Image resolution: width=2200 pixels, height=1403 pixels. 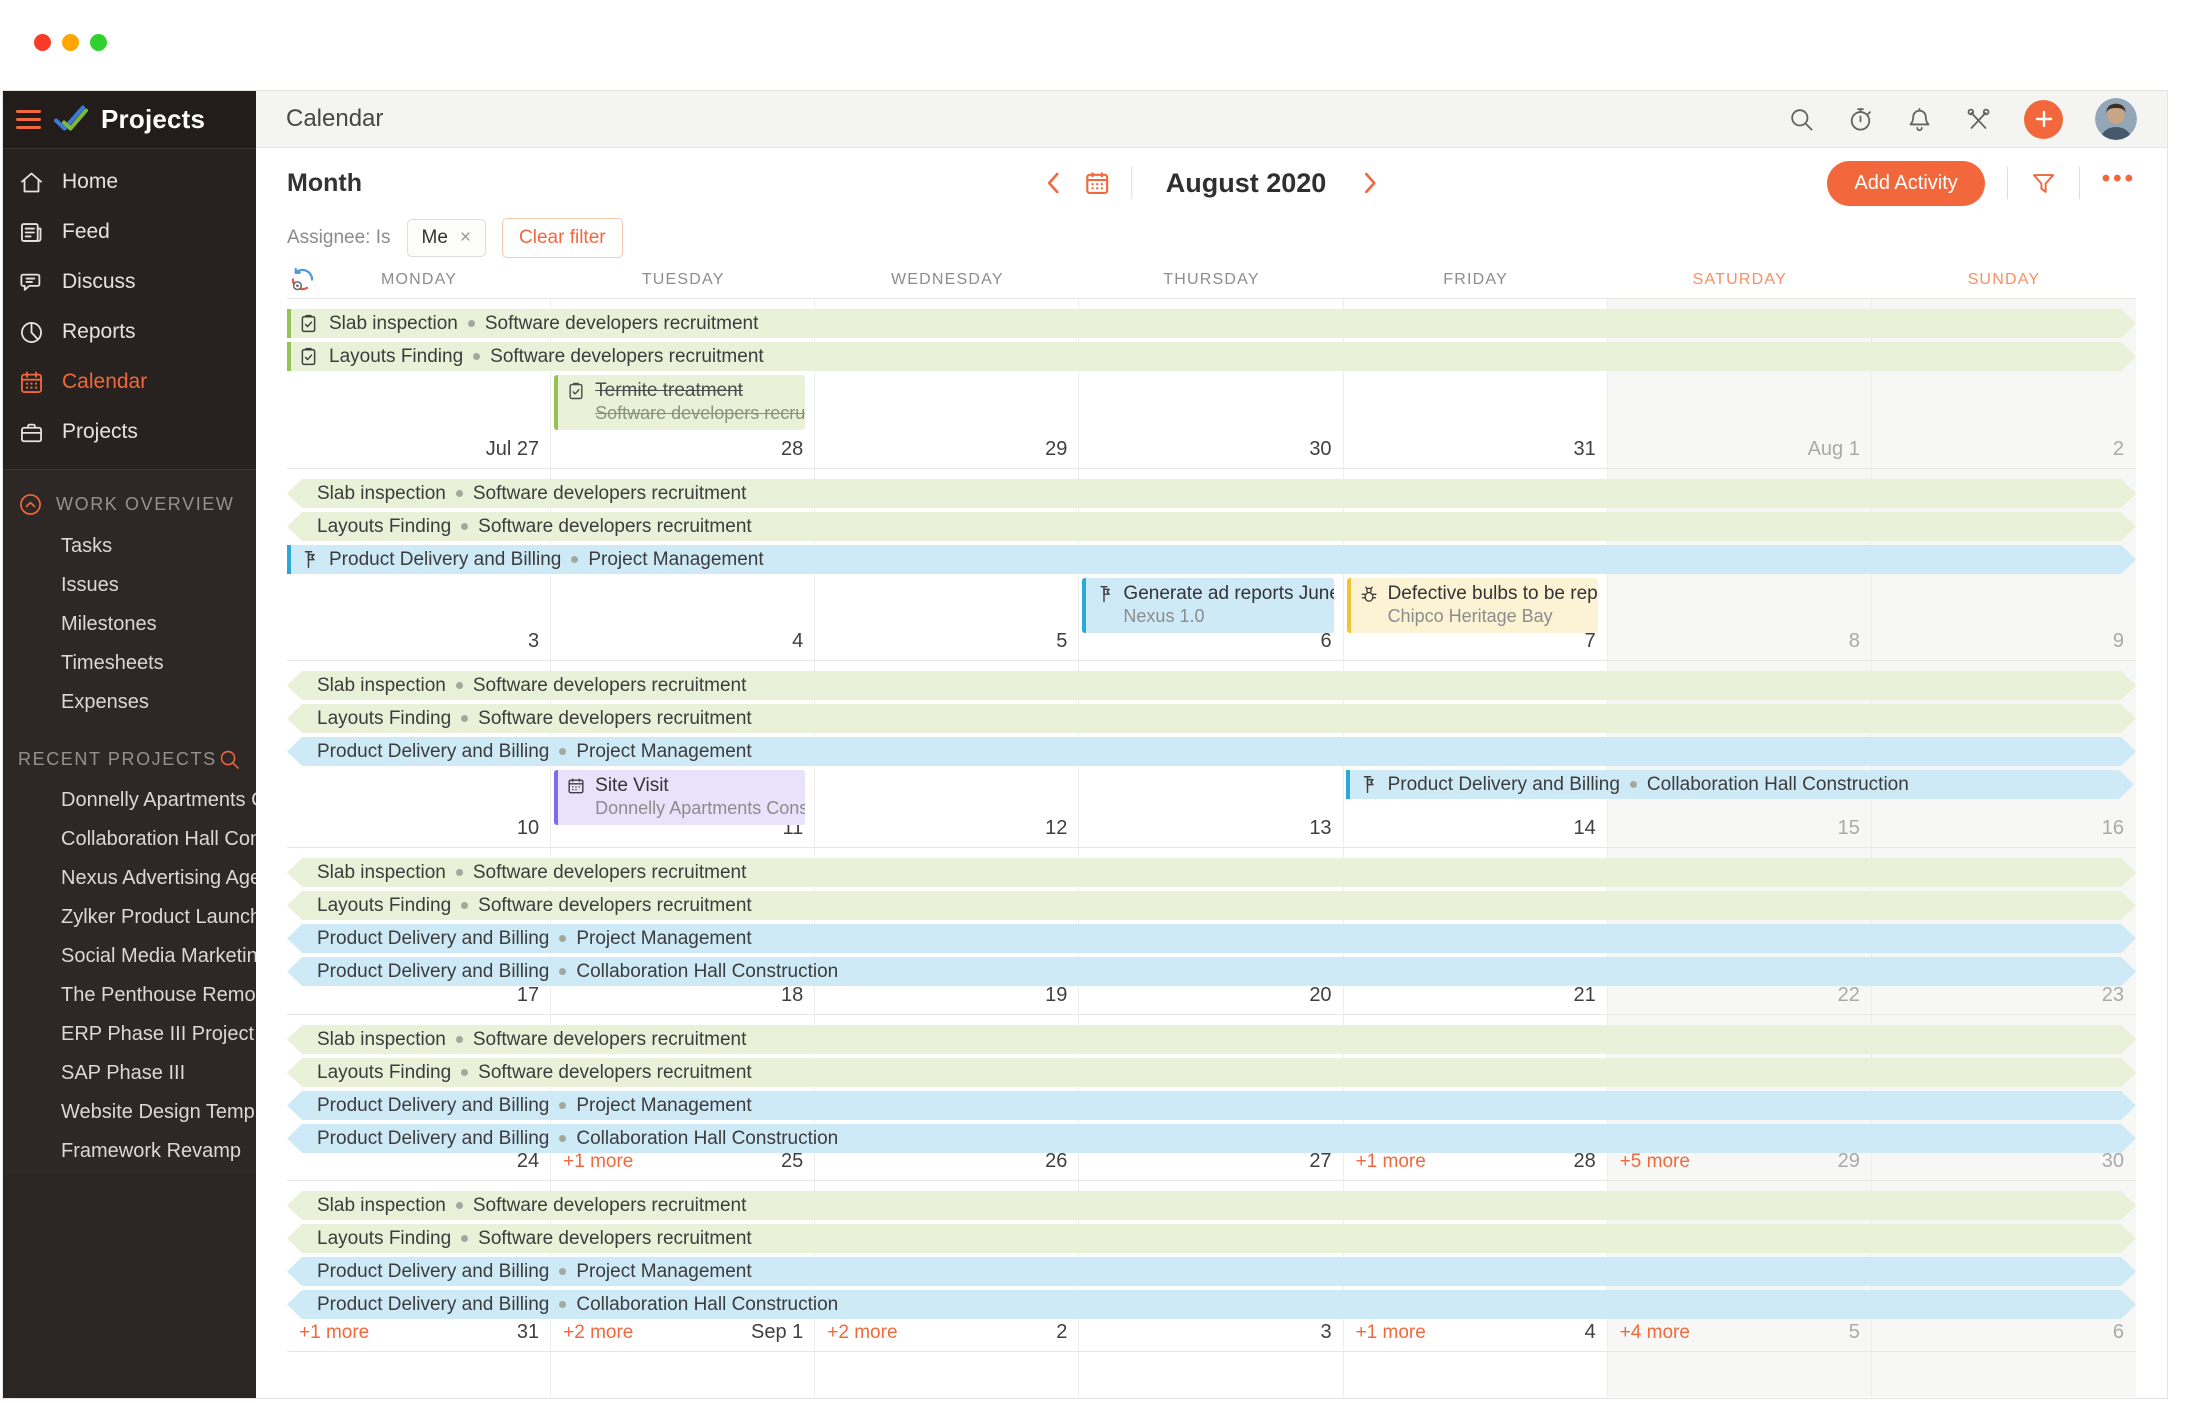 I want to click on sidebar-item-donnelly-apartments-co: Donnelly Apartments Co, so click(x=129, y=800).